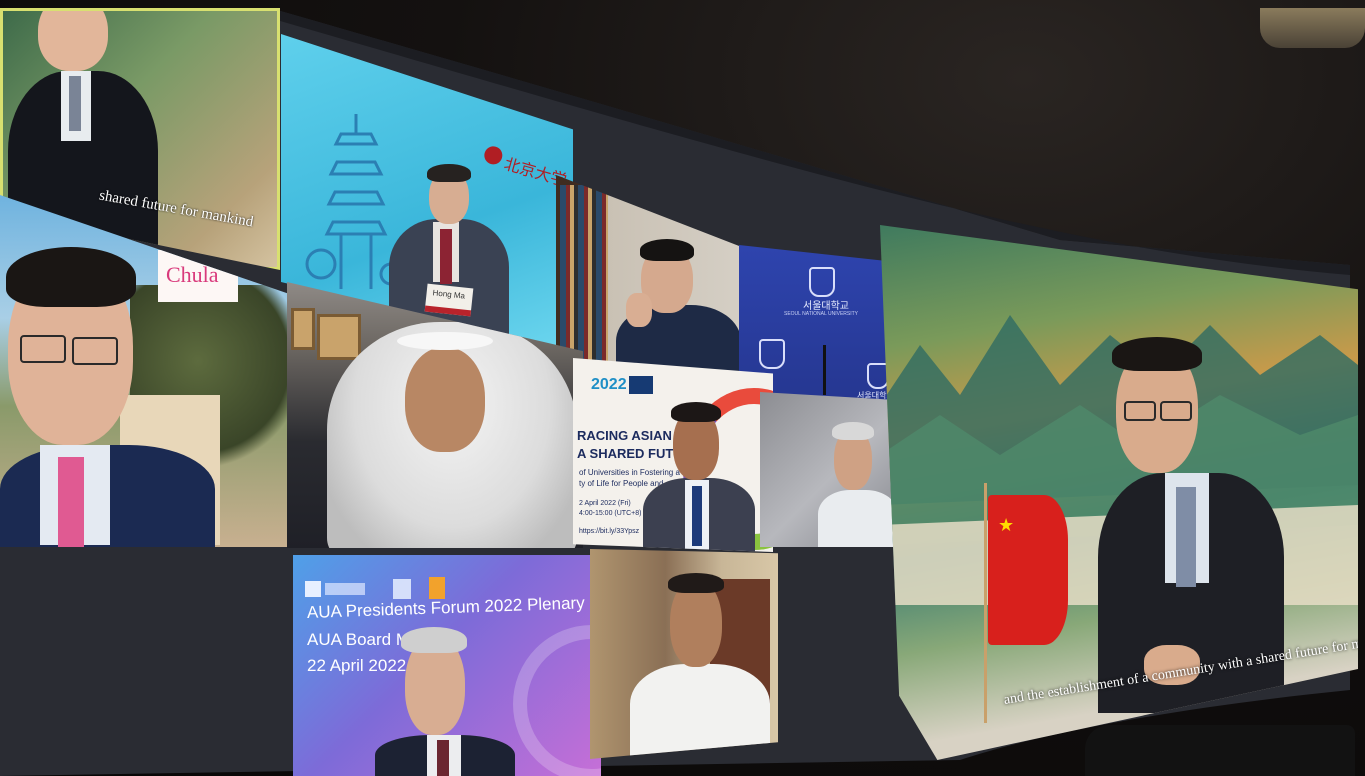  What do you see at coordinates (1312, 28) in the screenshot?
I see `light-fixture` at bounding box center [1312, 28].